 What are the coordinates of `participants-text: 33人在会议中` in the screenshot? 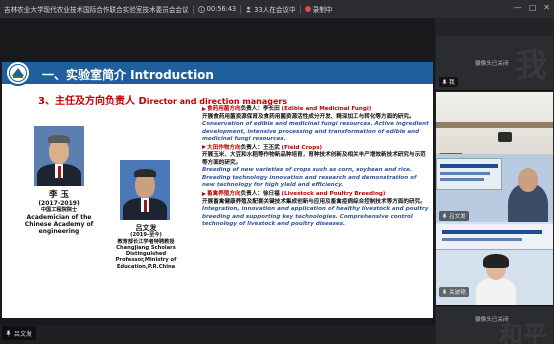 It's located at (275, 10).